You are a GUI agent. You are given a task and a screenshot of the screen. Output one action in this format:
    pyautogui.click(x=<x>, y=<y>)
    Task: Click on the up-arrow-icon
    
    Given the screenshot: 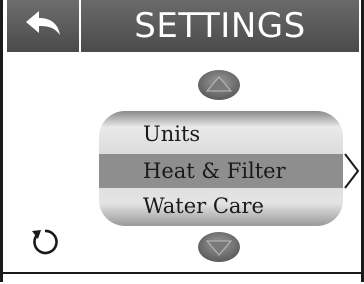 What is the action you would take?
    pyautogui.click(x=219, y=87)
    